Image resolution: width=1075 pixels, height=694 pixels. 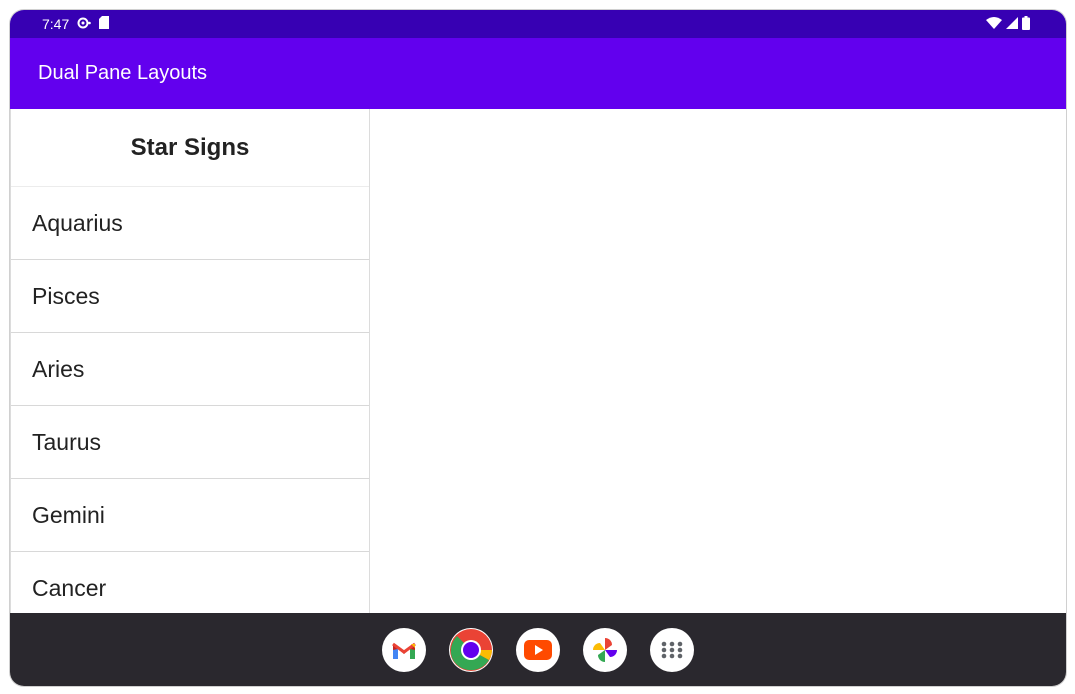 I want to click on list-item-taurus: Taurus, so click(x=190, y=442).